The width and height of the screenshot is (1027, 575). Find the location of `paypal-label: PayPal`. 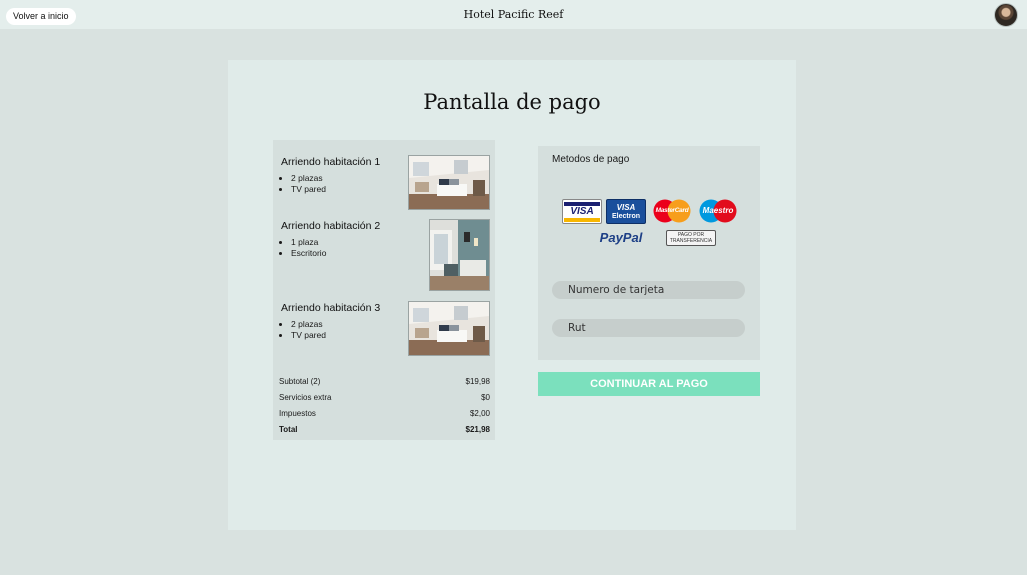

paypal-label: PayPal is located at coordinates (621, 237).